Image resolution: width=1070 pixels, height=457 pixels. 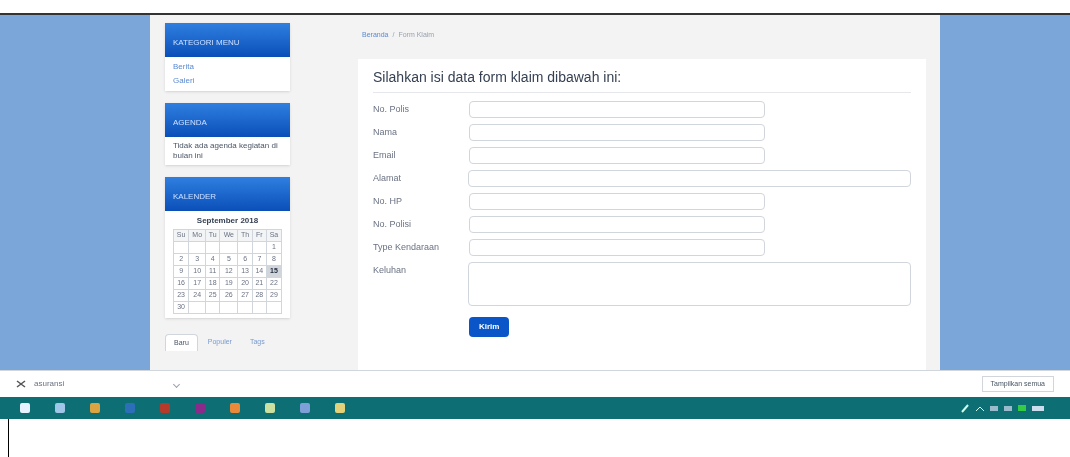 I want to click on field-label: Type Kendaraan, so click(x=407, y=246).